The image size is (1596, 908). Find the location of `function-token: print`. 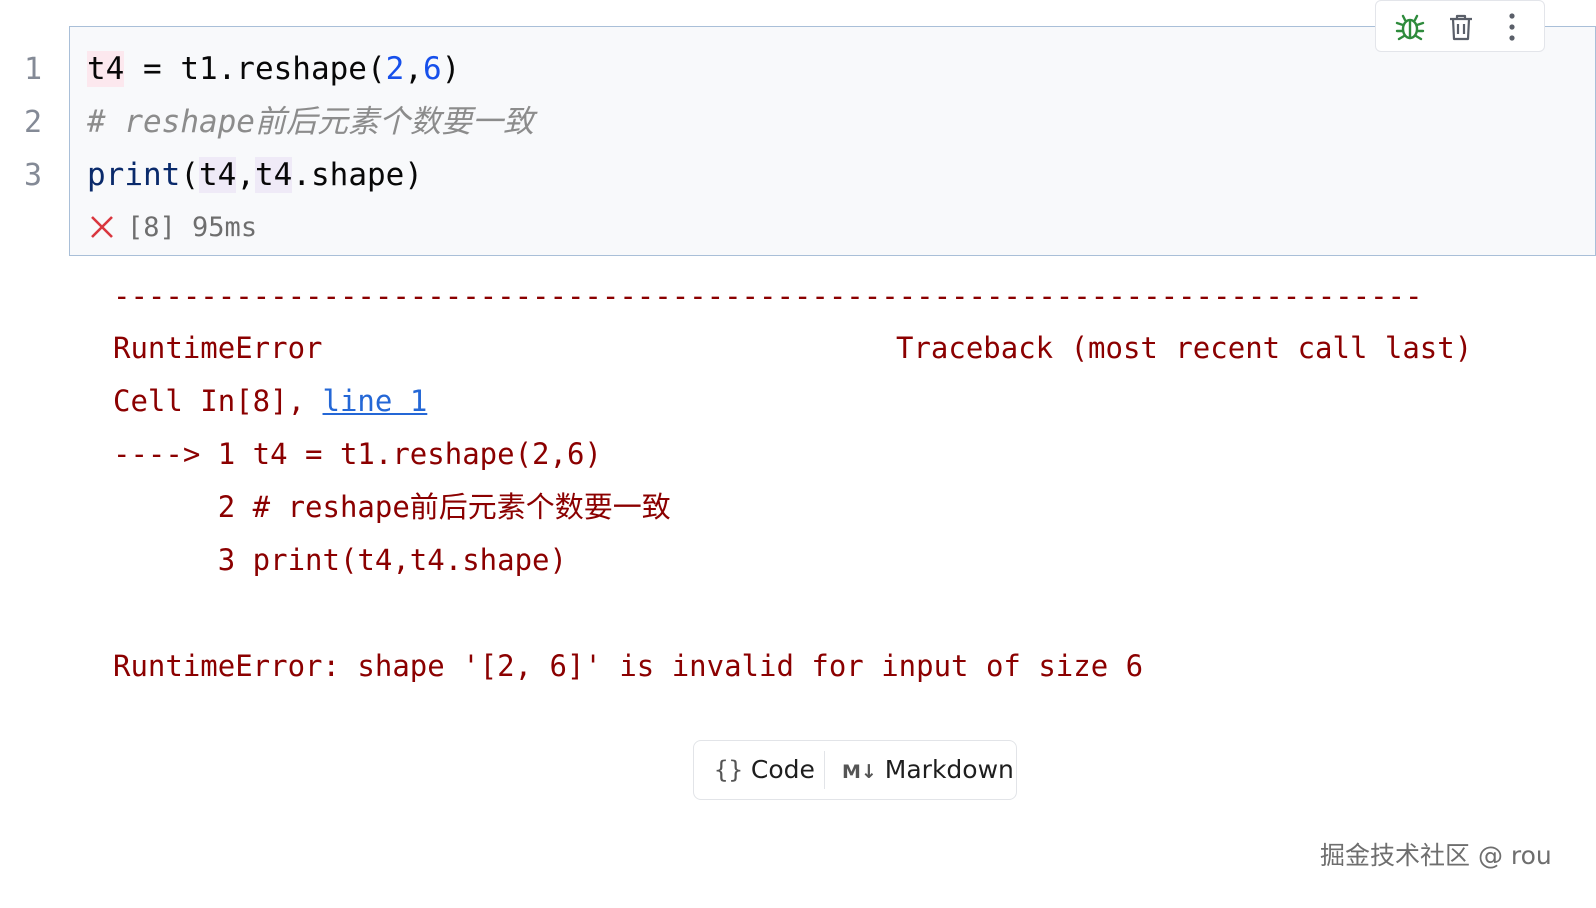

function-token: print is located at coordinates (134, 175).